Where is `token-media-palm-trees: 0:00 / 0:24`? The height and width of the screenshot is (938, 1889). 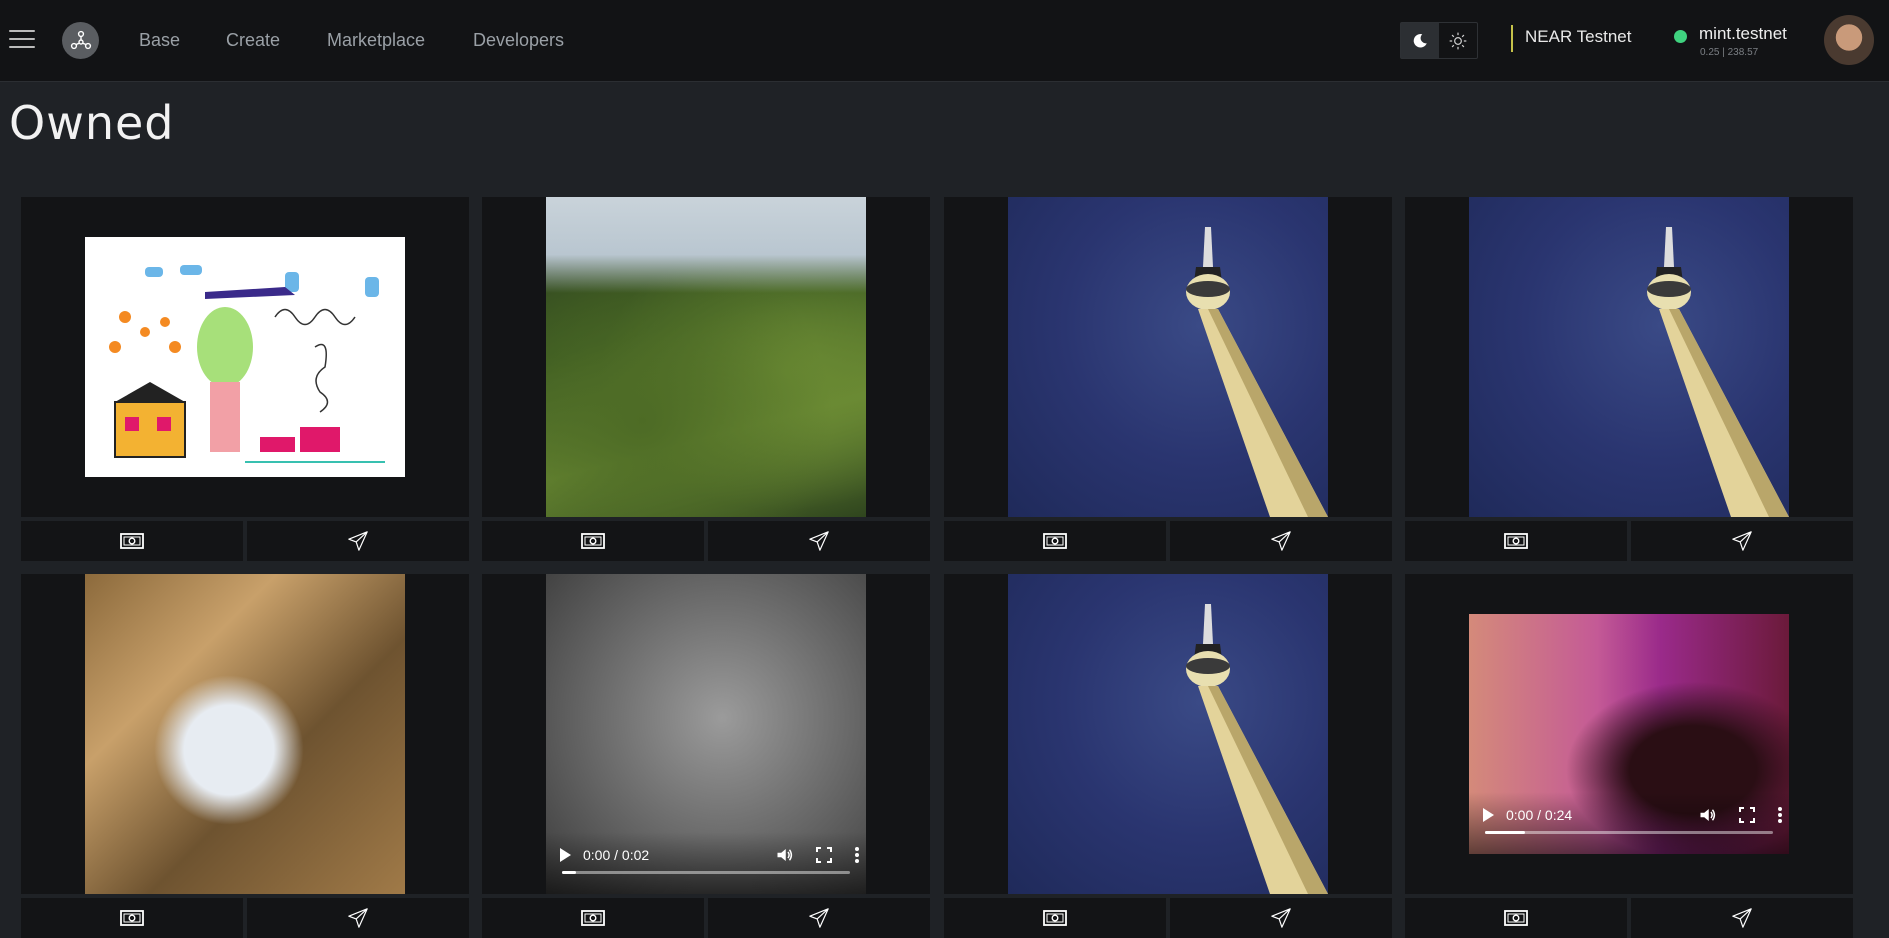
token-media-palm-trees: 0:00 / 0:24 is located at coordinates (1629, 734).